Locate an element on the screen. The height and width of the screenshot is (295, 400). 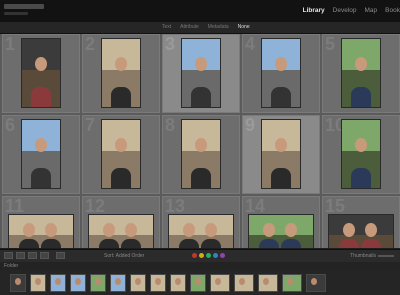
cell-index-number: 11 is located at coordinates (15, 206).